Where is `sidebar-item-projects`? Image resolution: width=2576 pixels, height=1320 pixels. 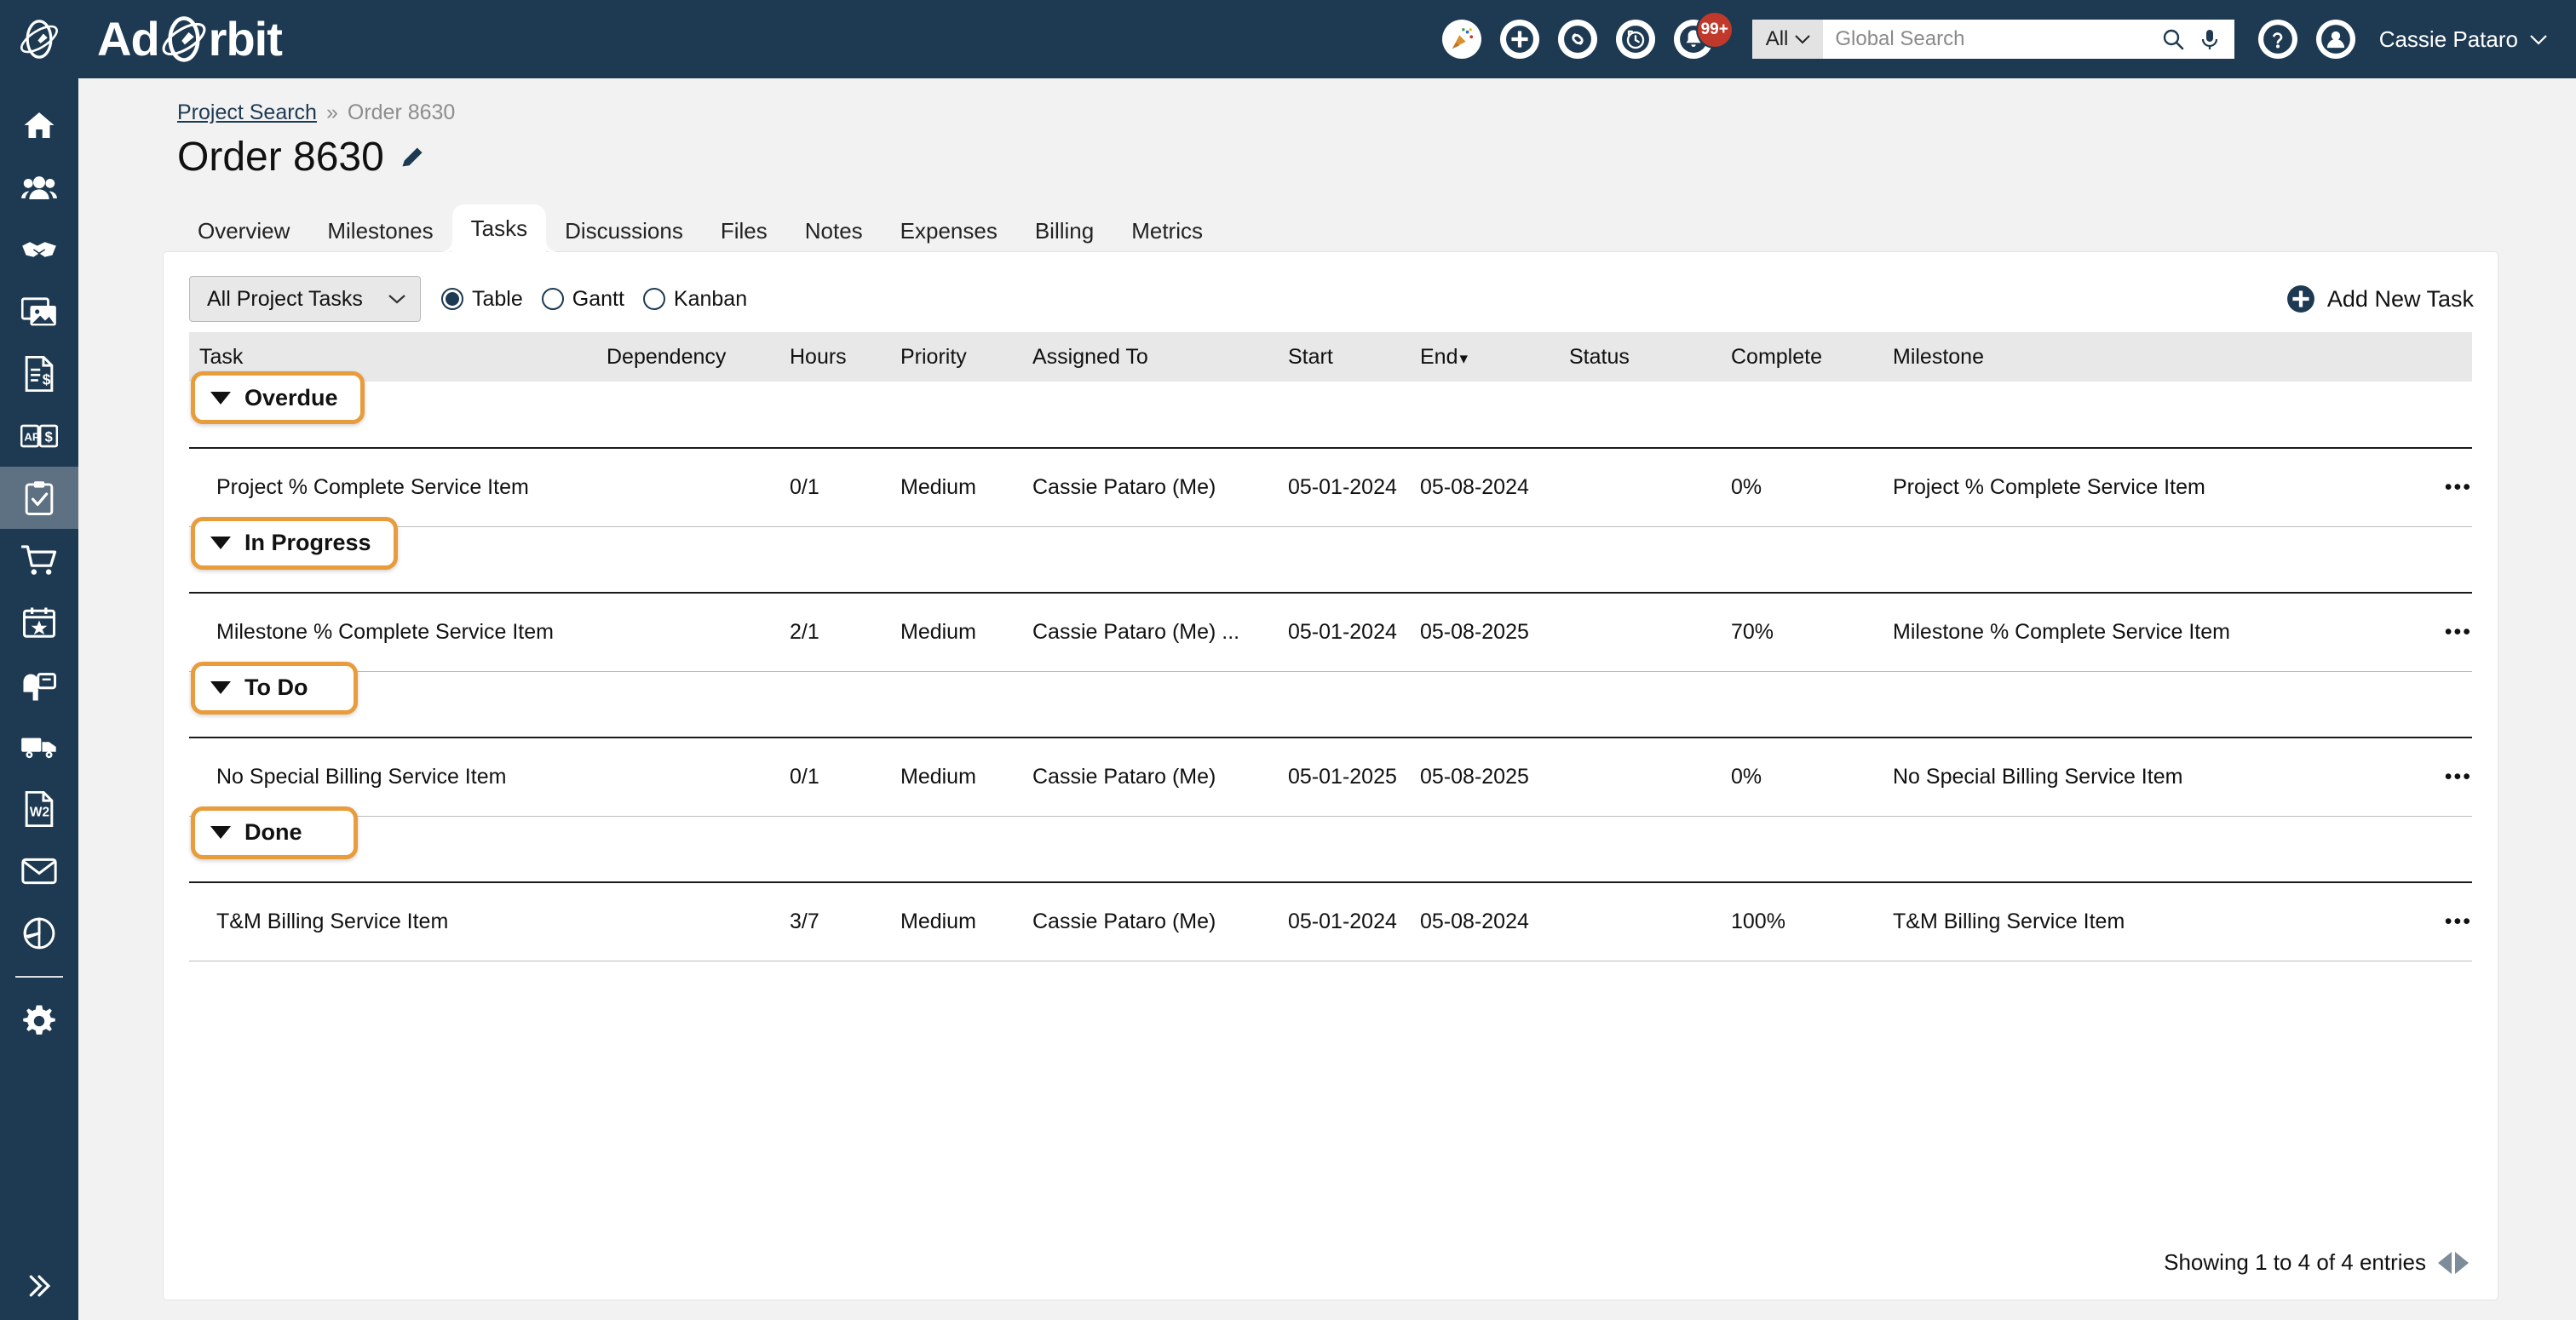
sidebar-item-projects is located at coordinates (39, 498).